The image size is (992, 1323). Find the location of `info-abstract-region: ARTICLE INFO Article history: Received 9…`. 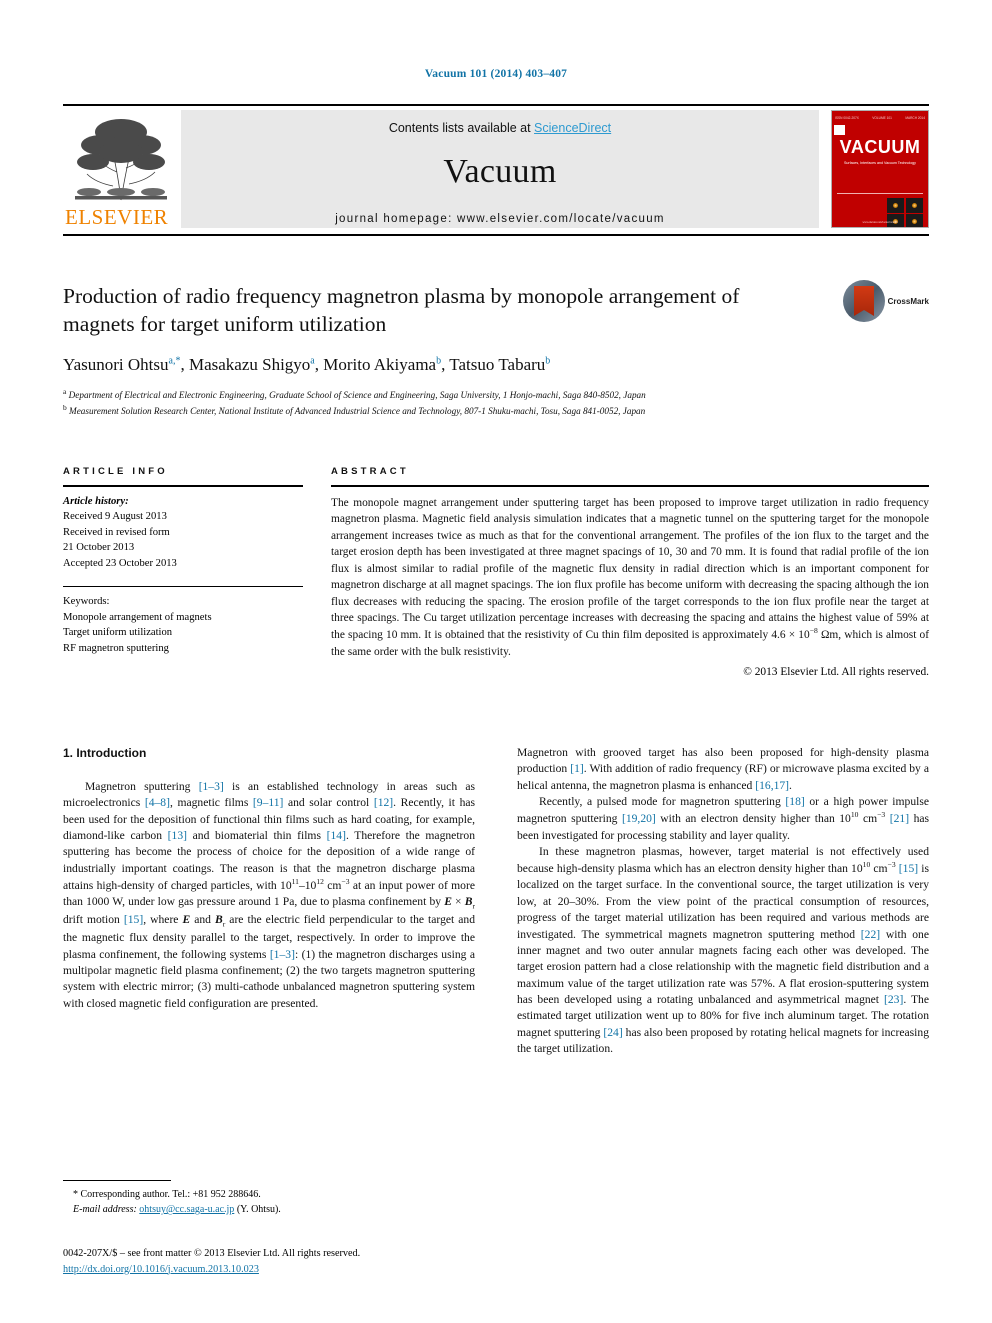

info-abstract-region: ARTICLE INFO Article history: Received 9… is located at coordinates (496, 572).